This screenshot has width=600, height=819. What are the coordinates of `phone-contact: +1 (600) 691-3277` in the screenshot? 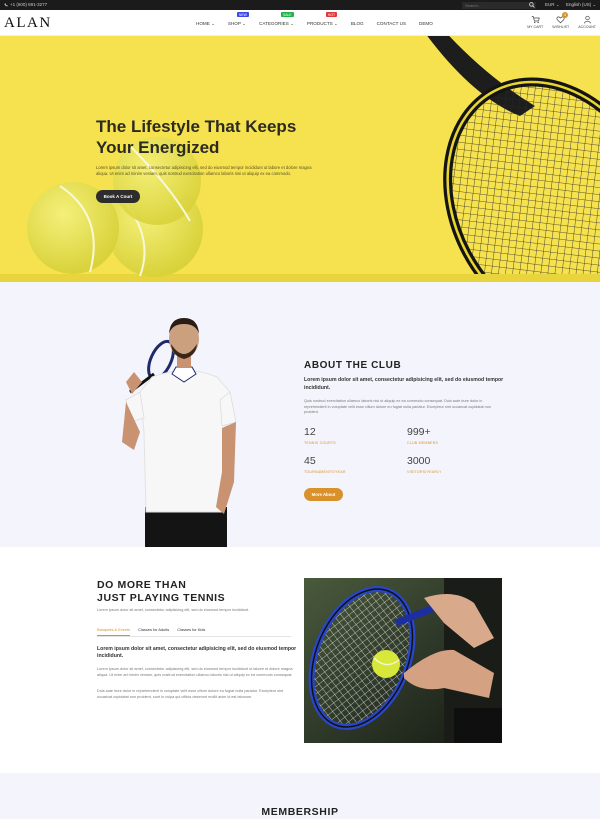 It's located at (25, 4).